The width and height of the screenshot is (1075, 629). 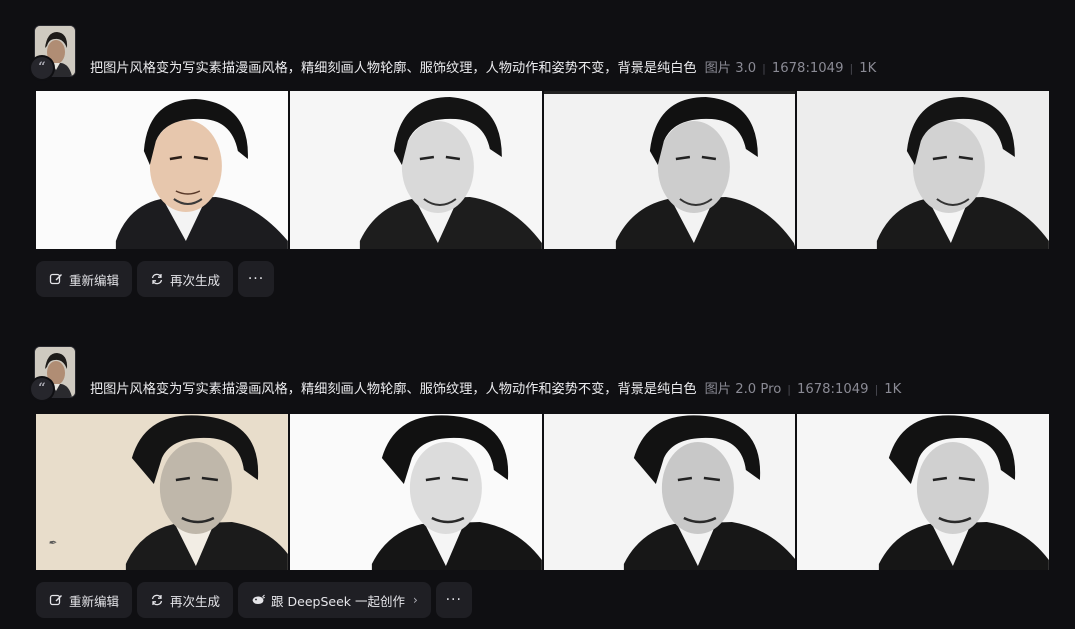 I want to click on action-bar: 重新编辑 再次生成 跟 DeepSeek 一起创作 › ···, so click(x=254, y=600).